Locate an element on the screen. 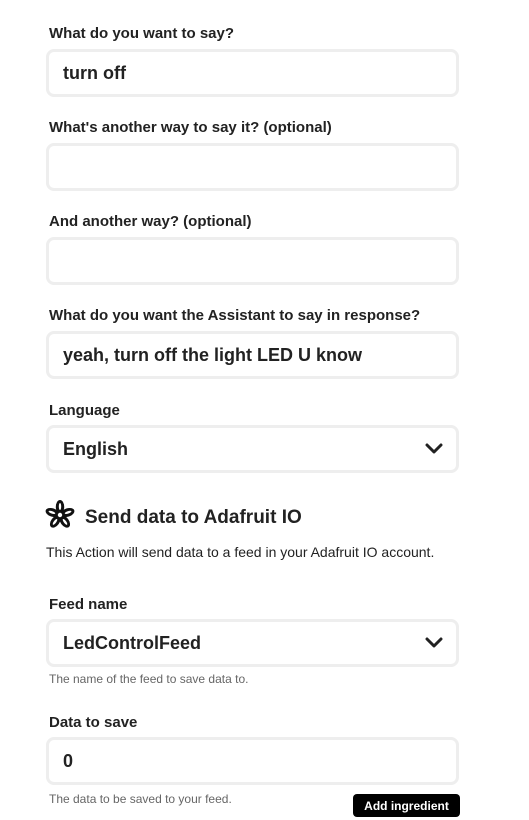 The image size is (529, 820). feed-select-value: LedControlFeed is located at coordinates (132, 642).